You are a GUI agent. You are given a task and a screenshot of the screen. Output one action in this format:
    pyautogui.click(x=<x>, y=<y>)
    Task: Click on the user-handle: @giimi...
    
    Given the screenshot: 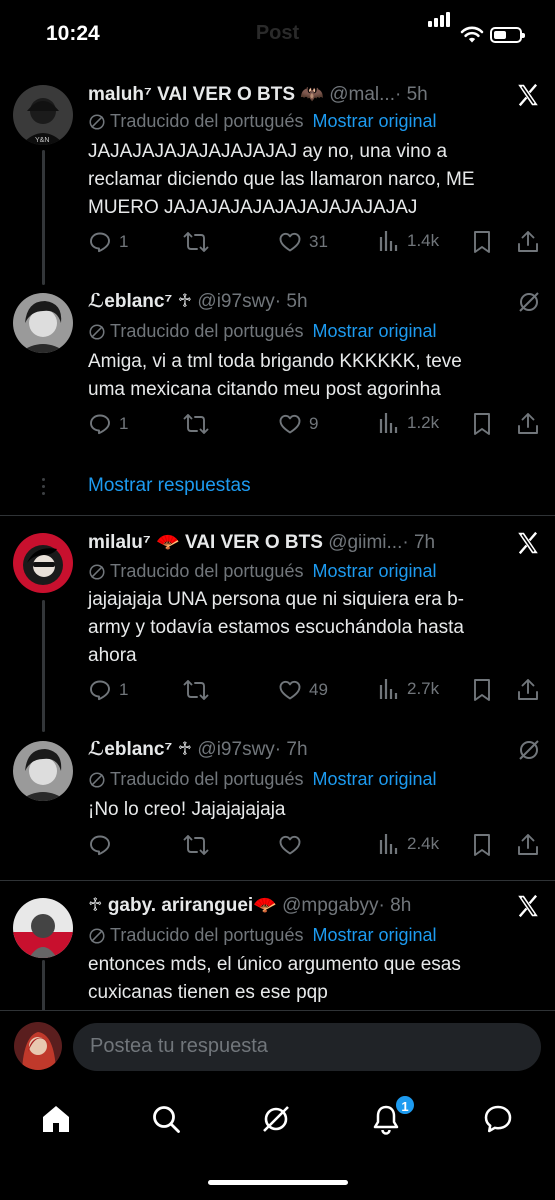 What is the action you would take?
    pyautogui.click(x=365, y=542)
    